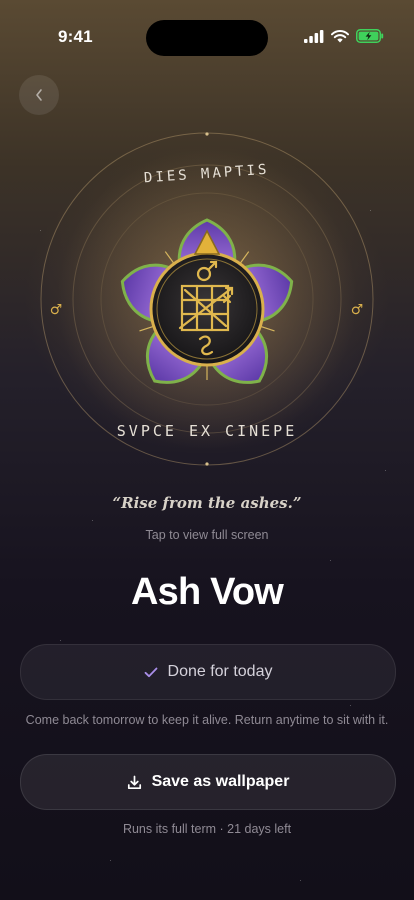  What do you see at coordinates (75, 36) in the screenshot?
I see `status-time: 9:41` at bounding box center [75, 36].